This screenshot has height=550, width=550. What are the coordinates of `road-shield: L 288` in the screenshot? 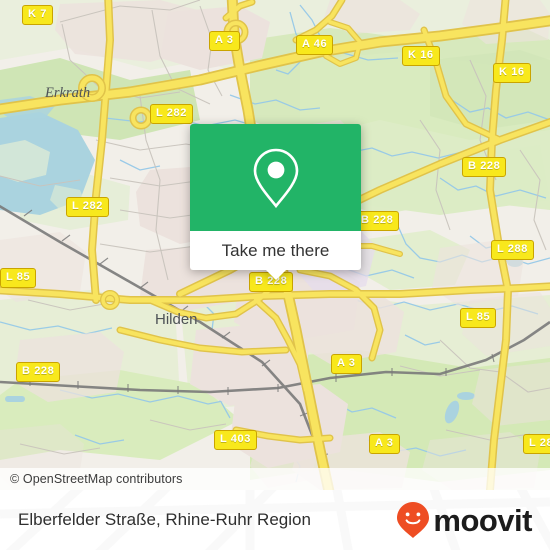 It's located at (512, 250).